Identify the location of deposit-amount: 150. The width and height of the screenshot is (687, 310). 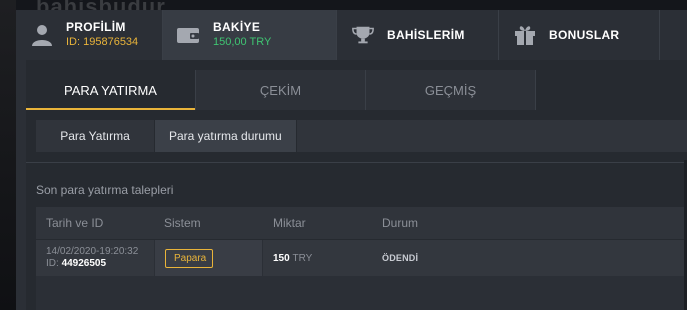
(281, 258).